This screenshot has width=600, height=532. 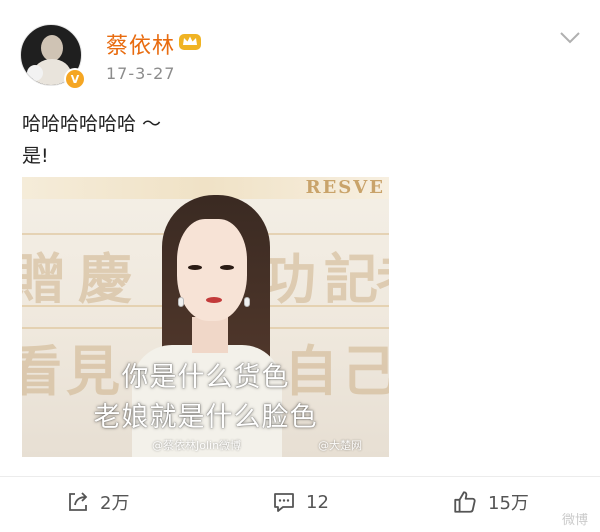 I want to click on woman-neck, so click(x=210, y=335).